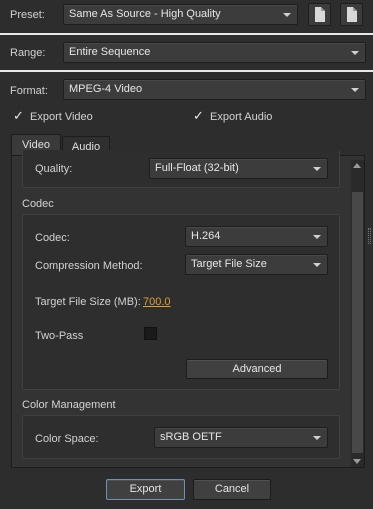 This screenshot has height=509, width=373. I want to click on export-button: Export, so click(145, 489).